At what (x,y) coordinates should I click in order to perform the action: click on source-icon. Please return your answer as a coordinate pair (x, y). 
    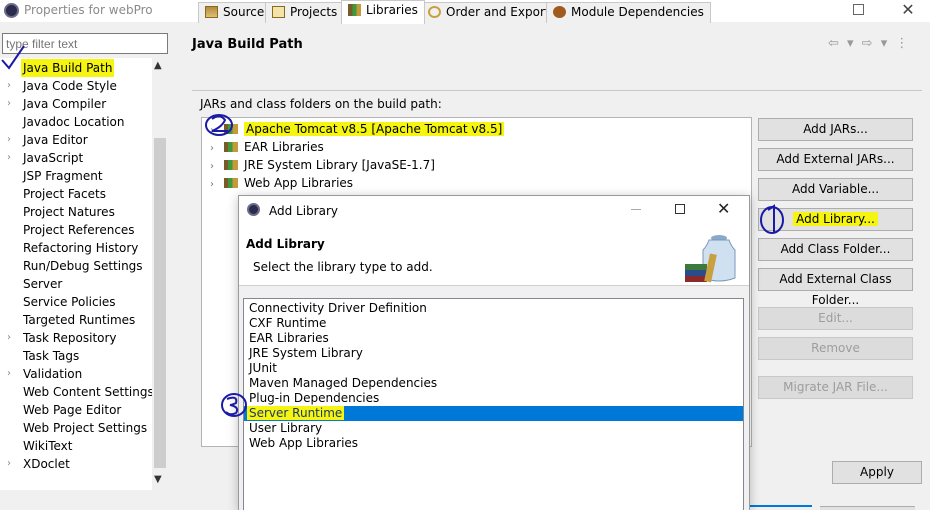
    Looking at the image, I should click on (211, 12).